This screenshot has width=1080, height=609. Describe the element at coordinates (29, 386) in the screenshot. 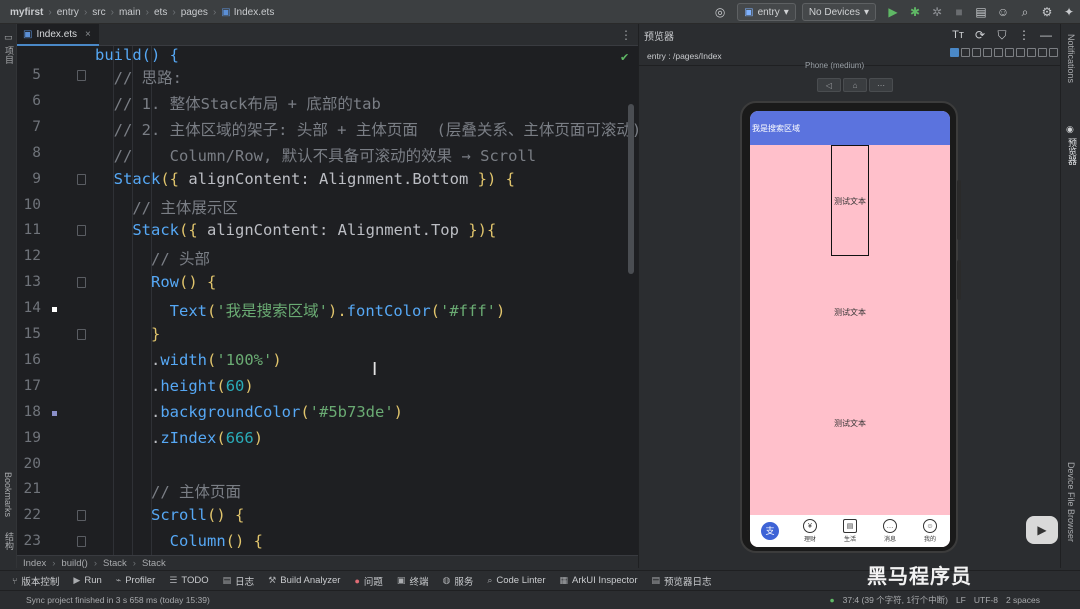

I see `line-number: 17` at that location.